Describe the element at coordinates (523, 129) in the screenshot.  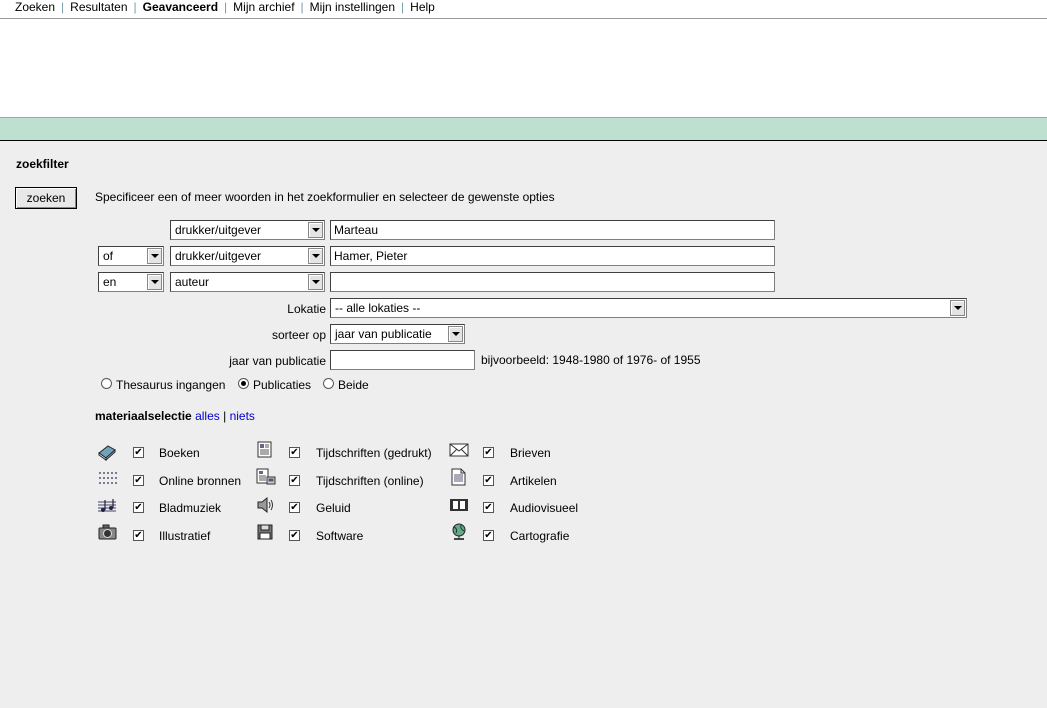
I see `header-bar` at that location.